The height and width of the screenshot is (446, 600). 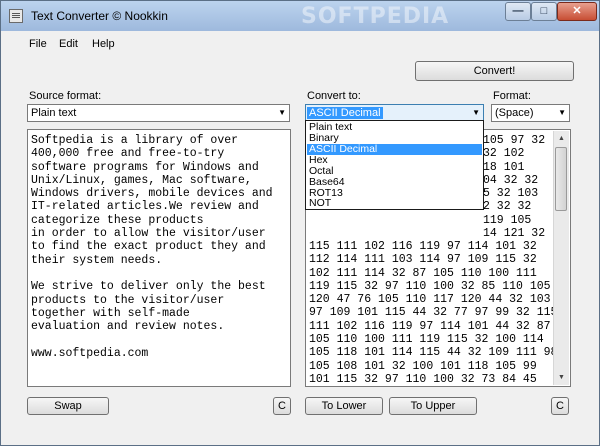 What do you see at coordinates (561, 377) in the screenshot?
I see `scroll-down-arrow-icon: ▼` at bounding box center [561, 377].